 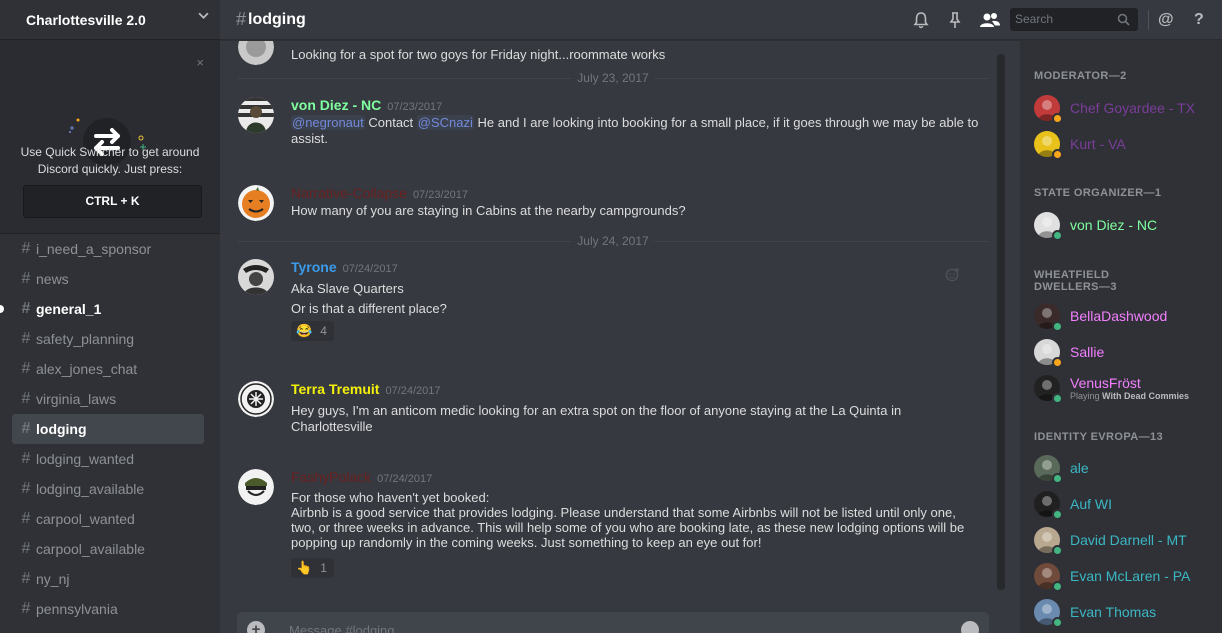 I want to click on member-name: Evan Thomas, so click(x=1113, y=612).